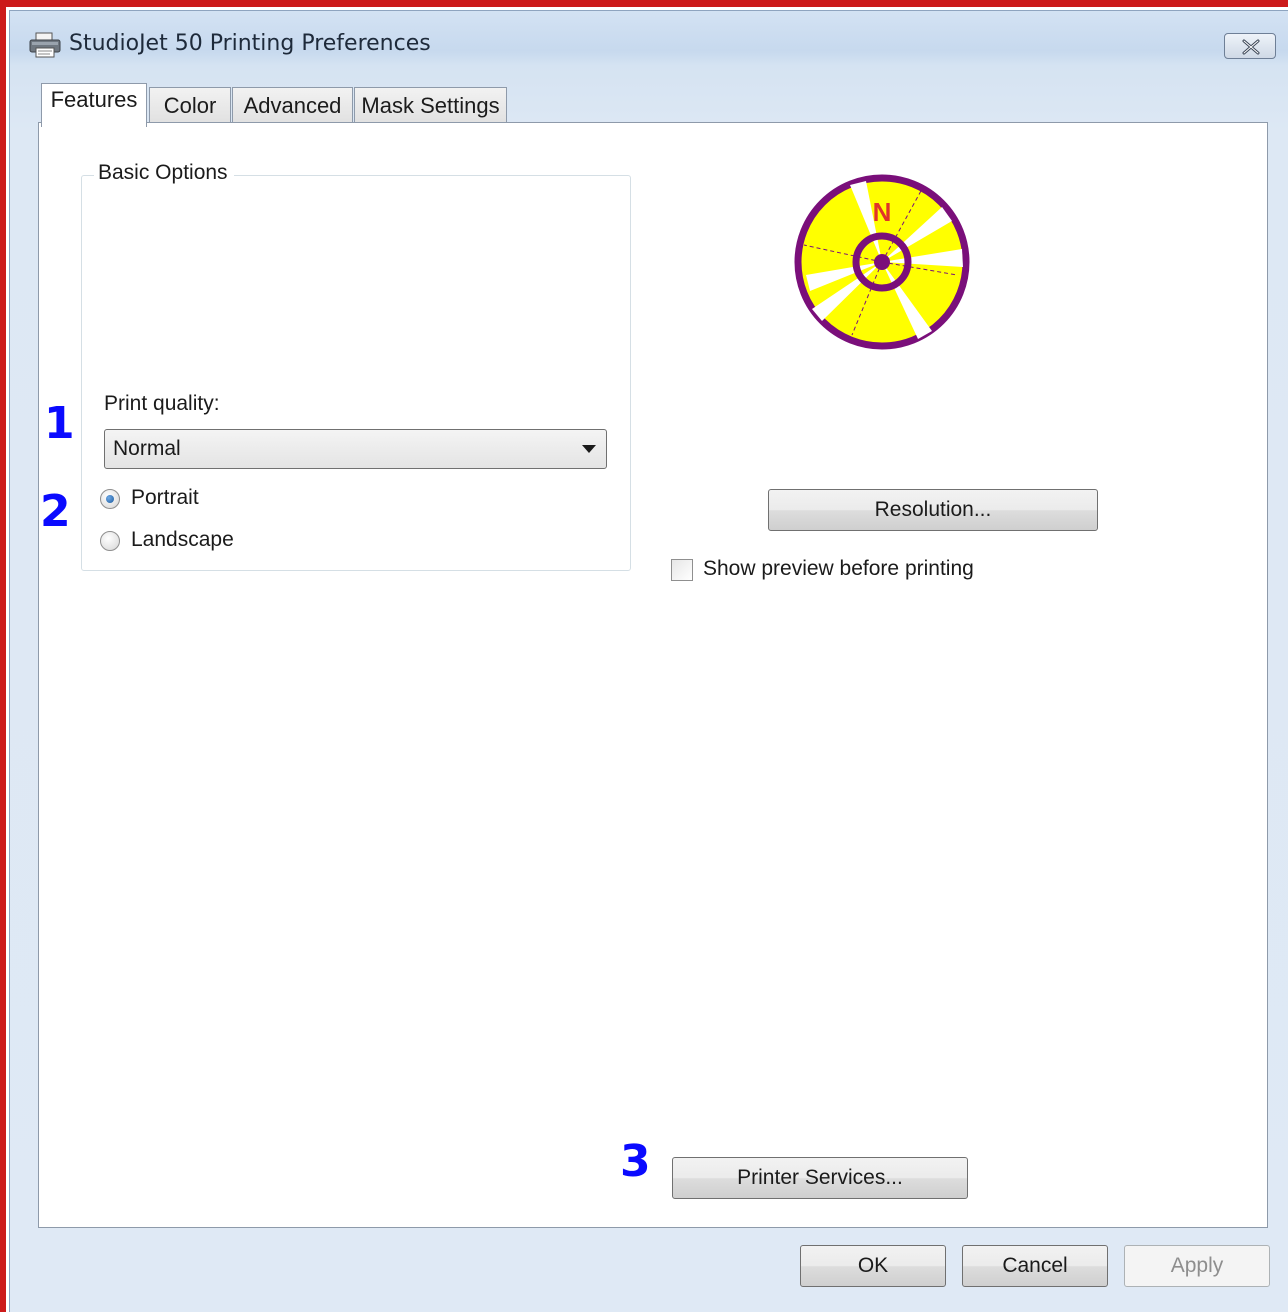 Image resolution: width=1288 pixels, height=1312 pixels. I want to click on window-title: StudioJet 50 Printing Preferences, so click(250, 43).